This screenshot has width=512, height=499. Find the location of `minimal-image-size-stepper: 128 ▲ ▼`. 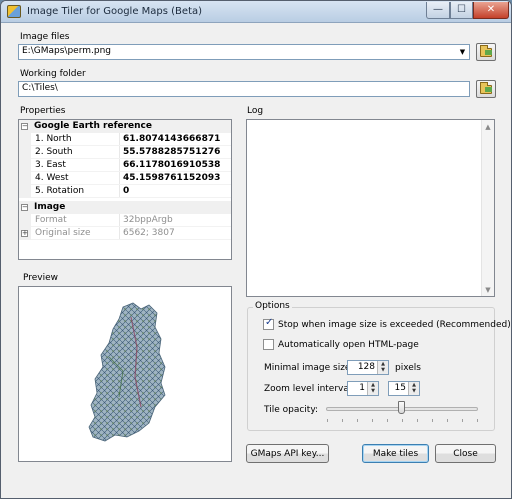

minimal-image-size-stepper: 128 ▲ ▼ is located at coordinates (368, 367).